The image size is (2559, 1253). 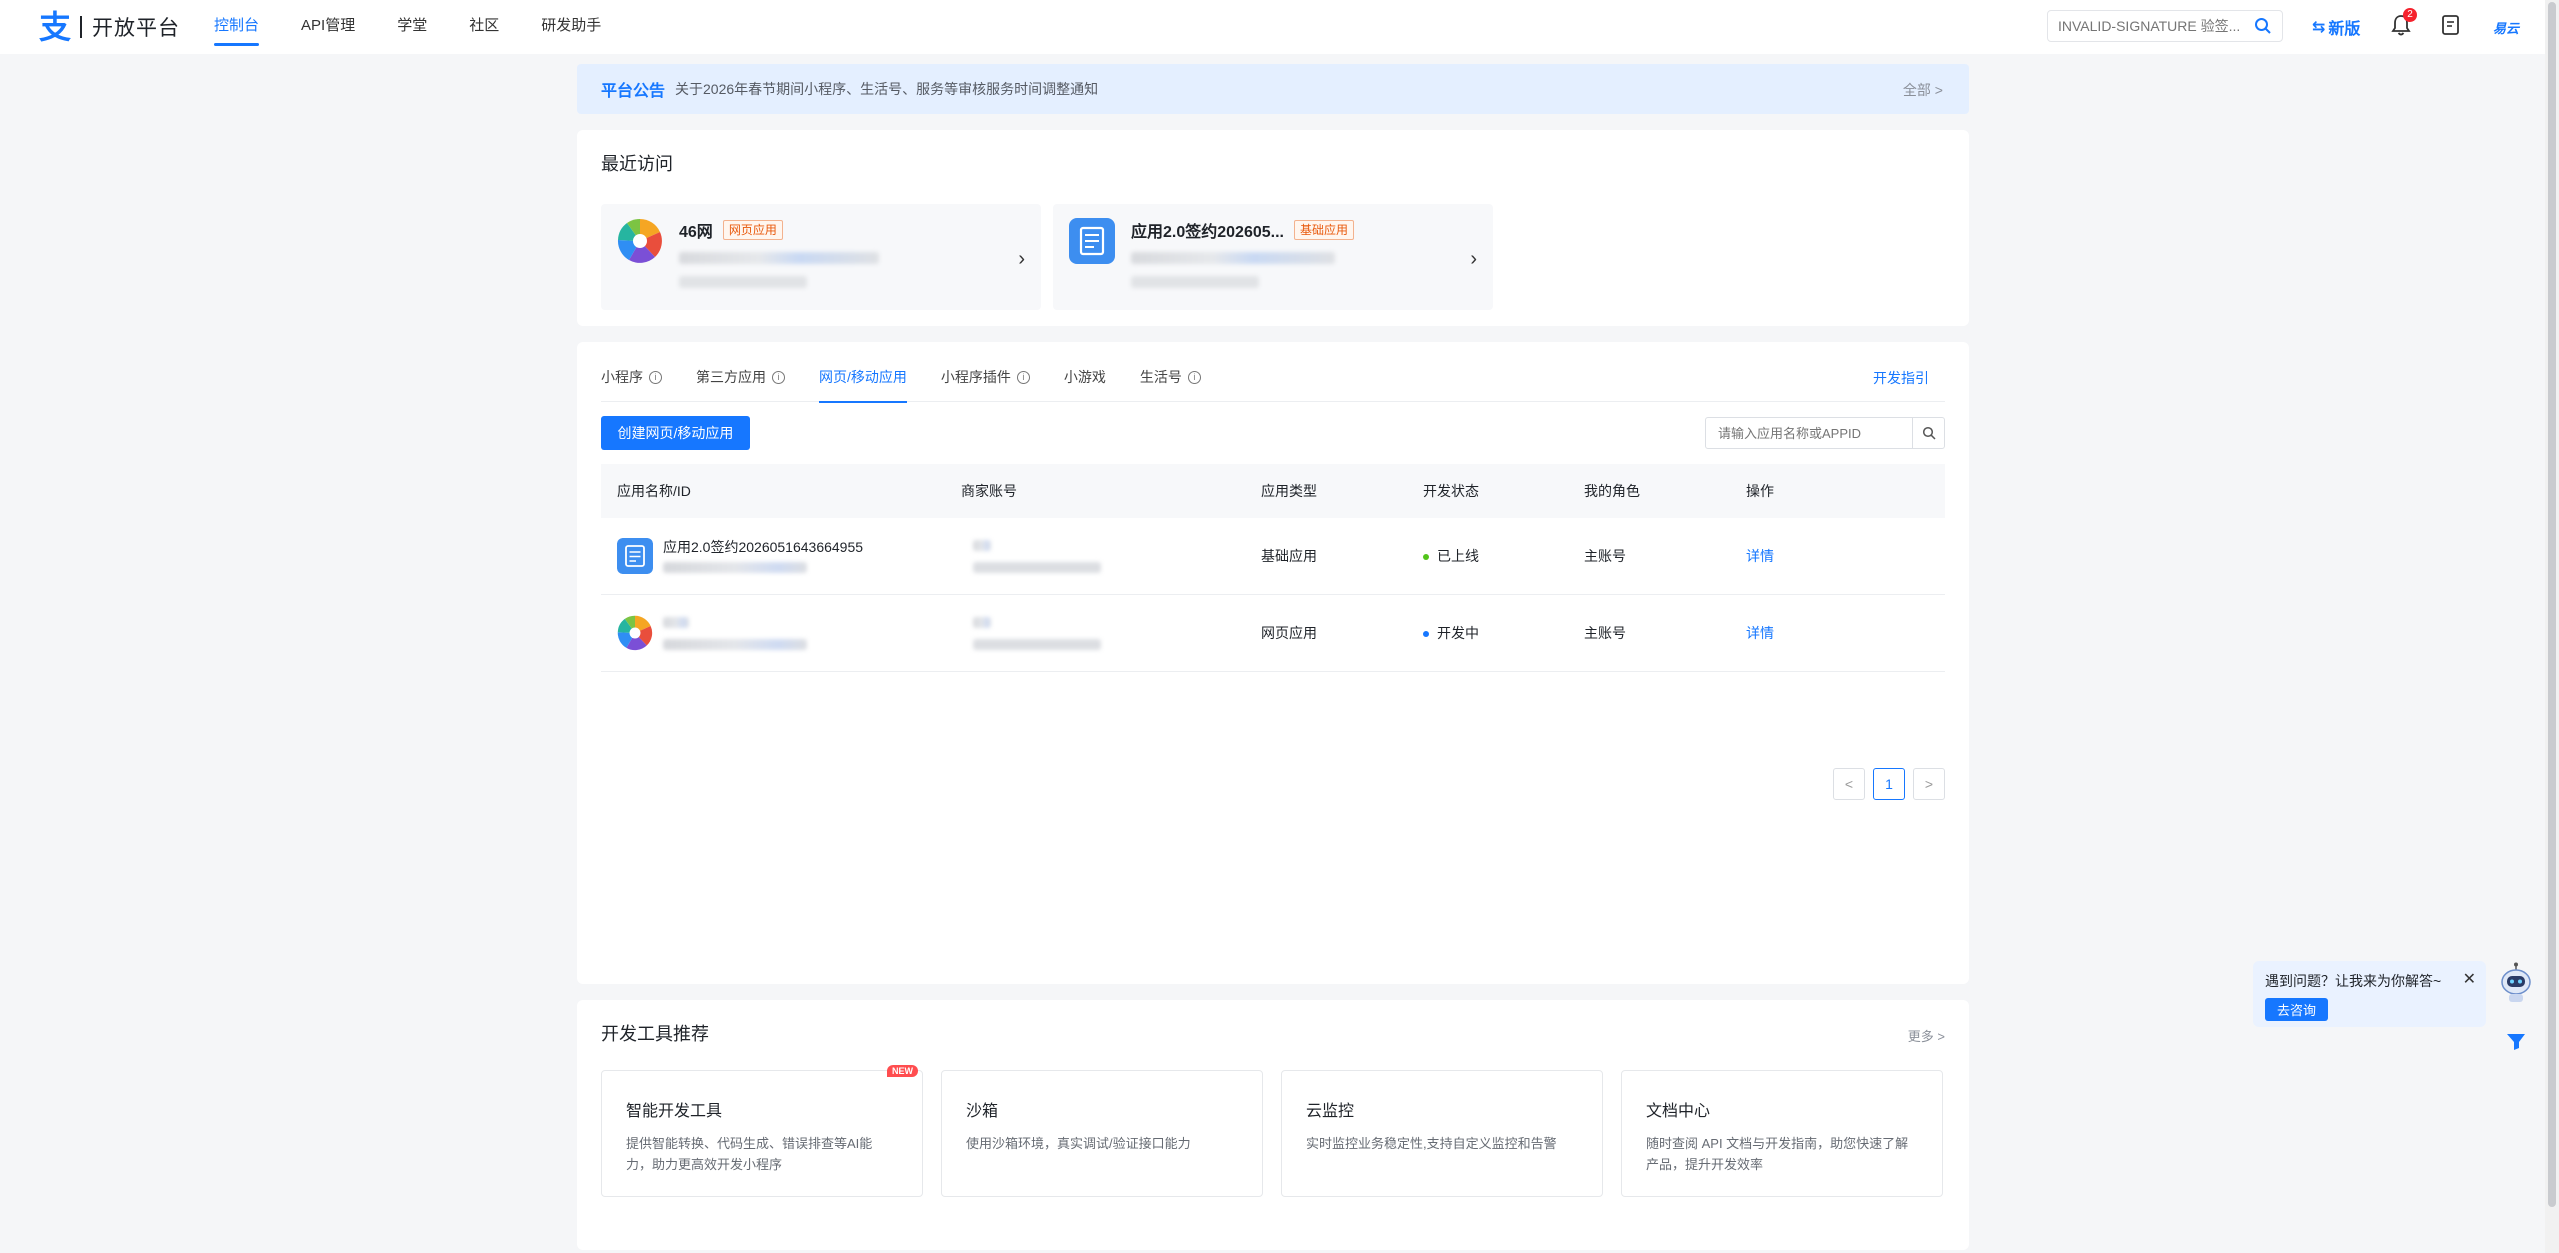 I want to click on table-row: 应用2.0签约2026051643664955 基础应用 已上线 主账号 详情, so click(x=1273, y=556).